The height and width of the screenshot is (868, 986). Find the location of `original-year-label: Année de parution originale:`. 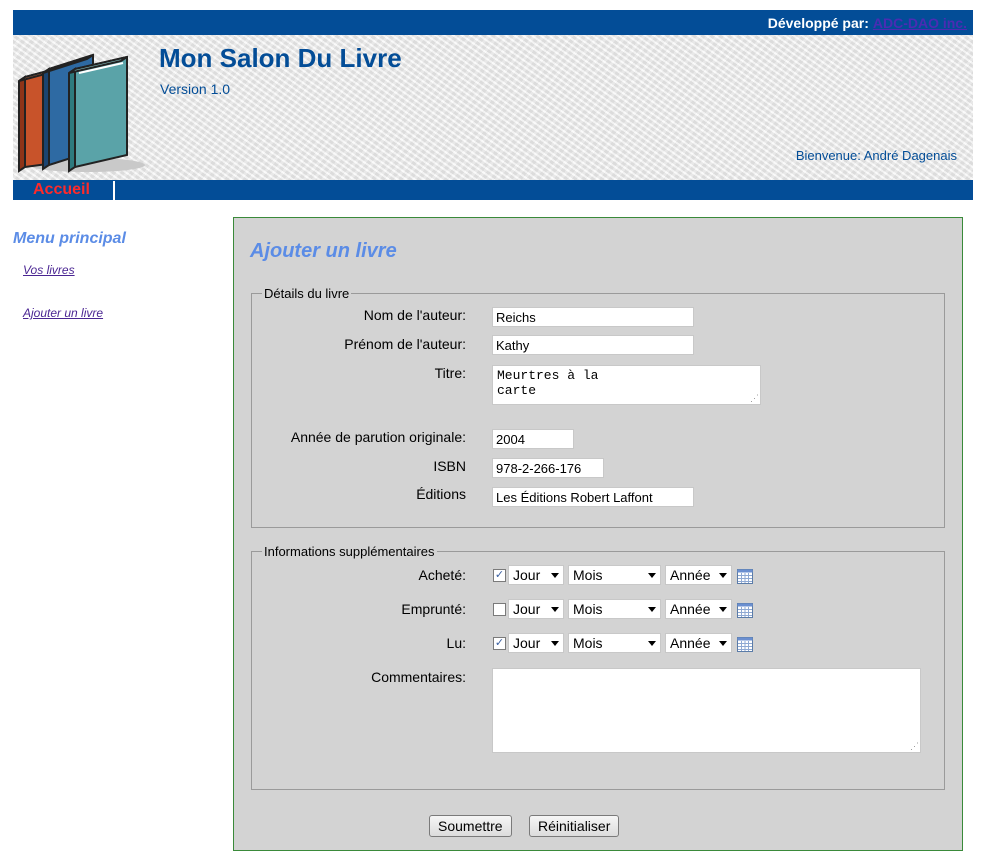

original-year-label: Année de parution originale: is located at coordinates (378, 437).